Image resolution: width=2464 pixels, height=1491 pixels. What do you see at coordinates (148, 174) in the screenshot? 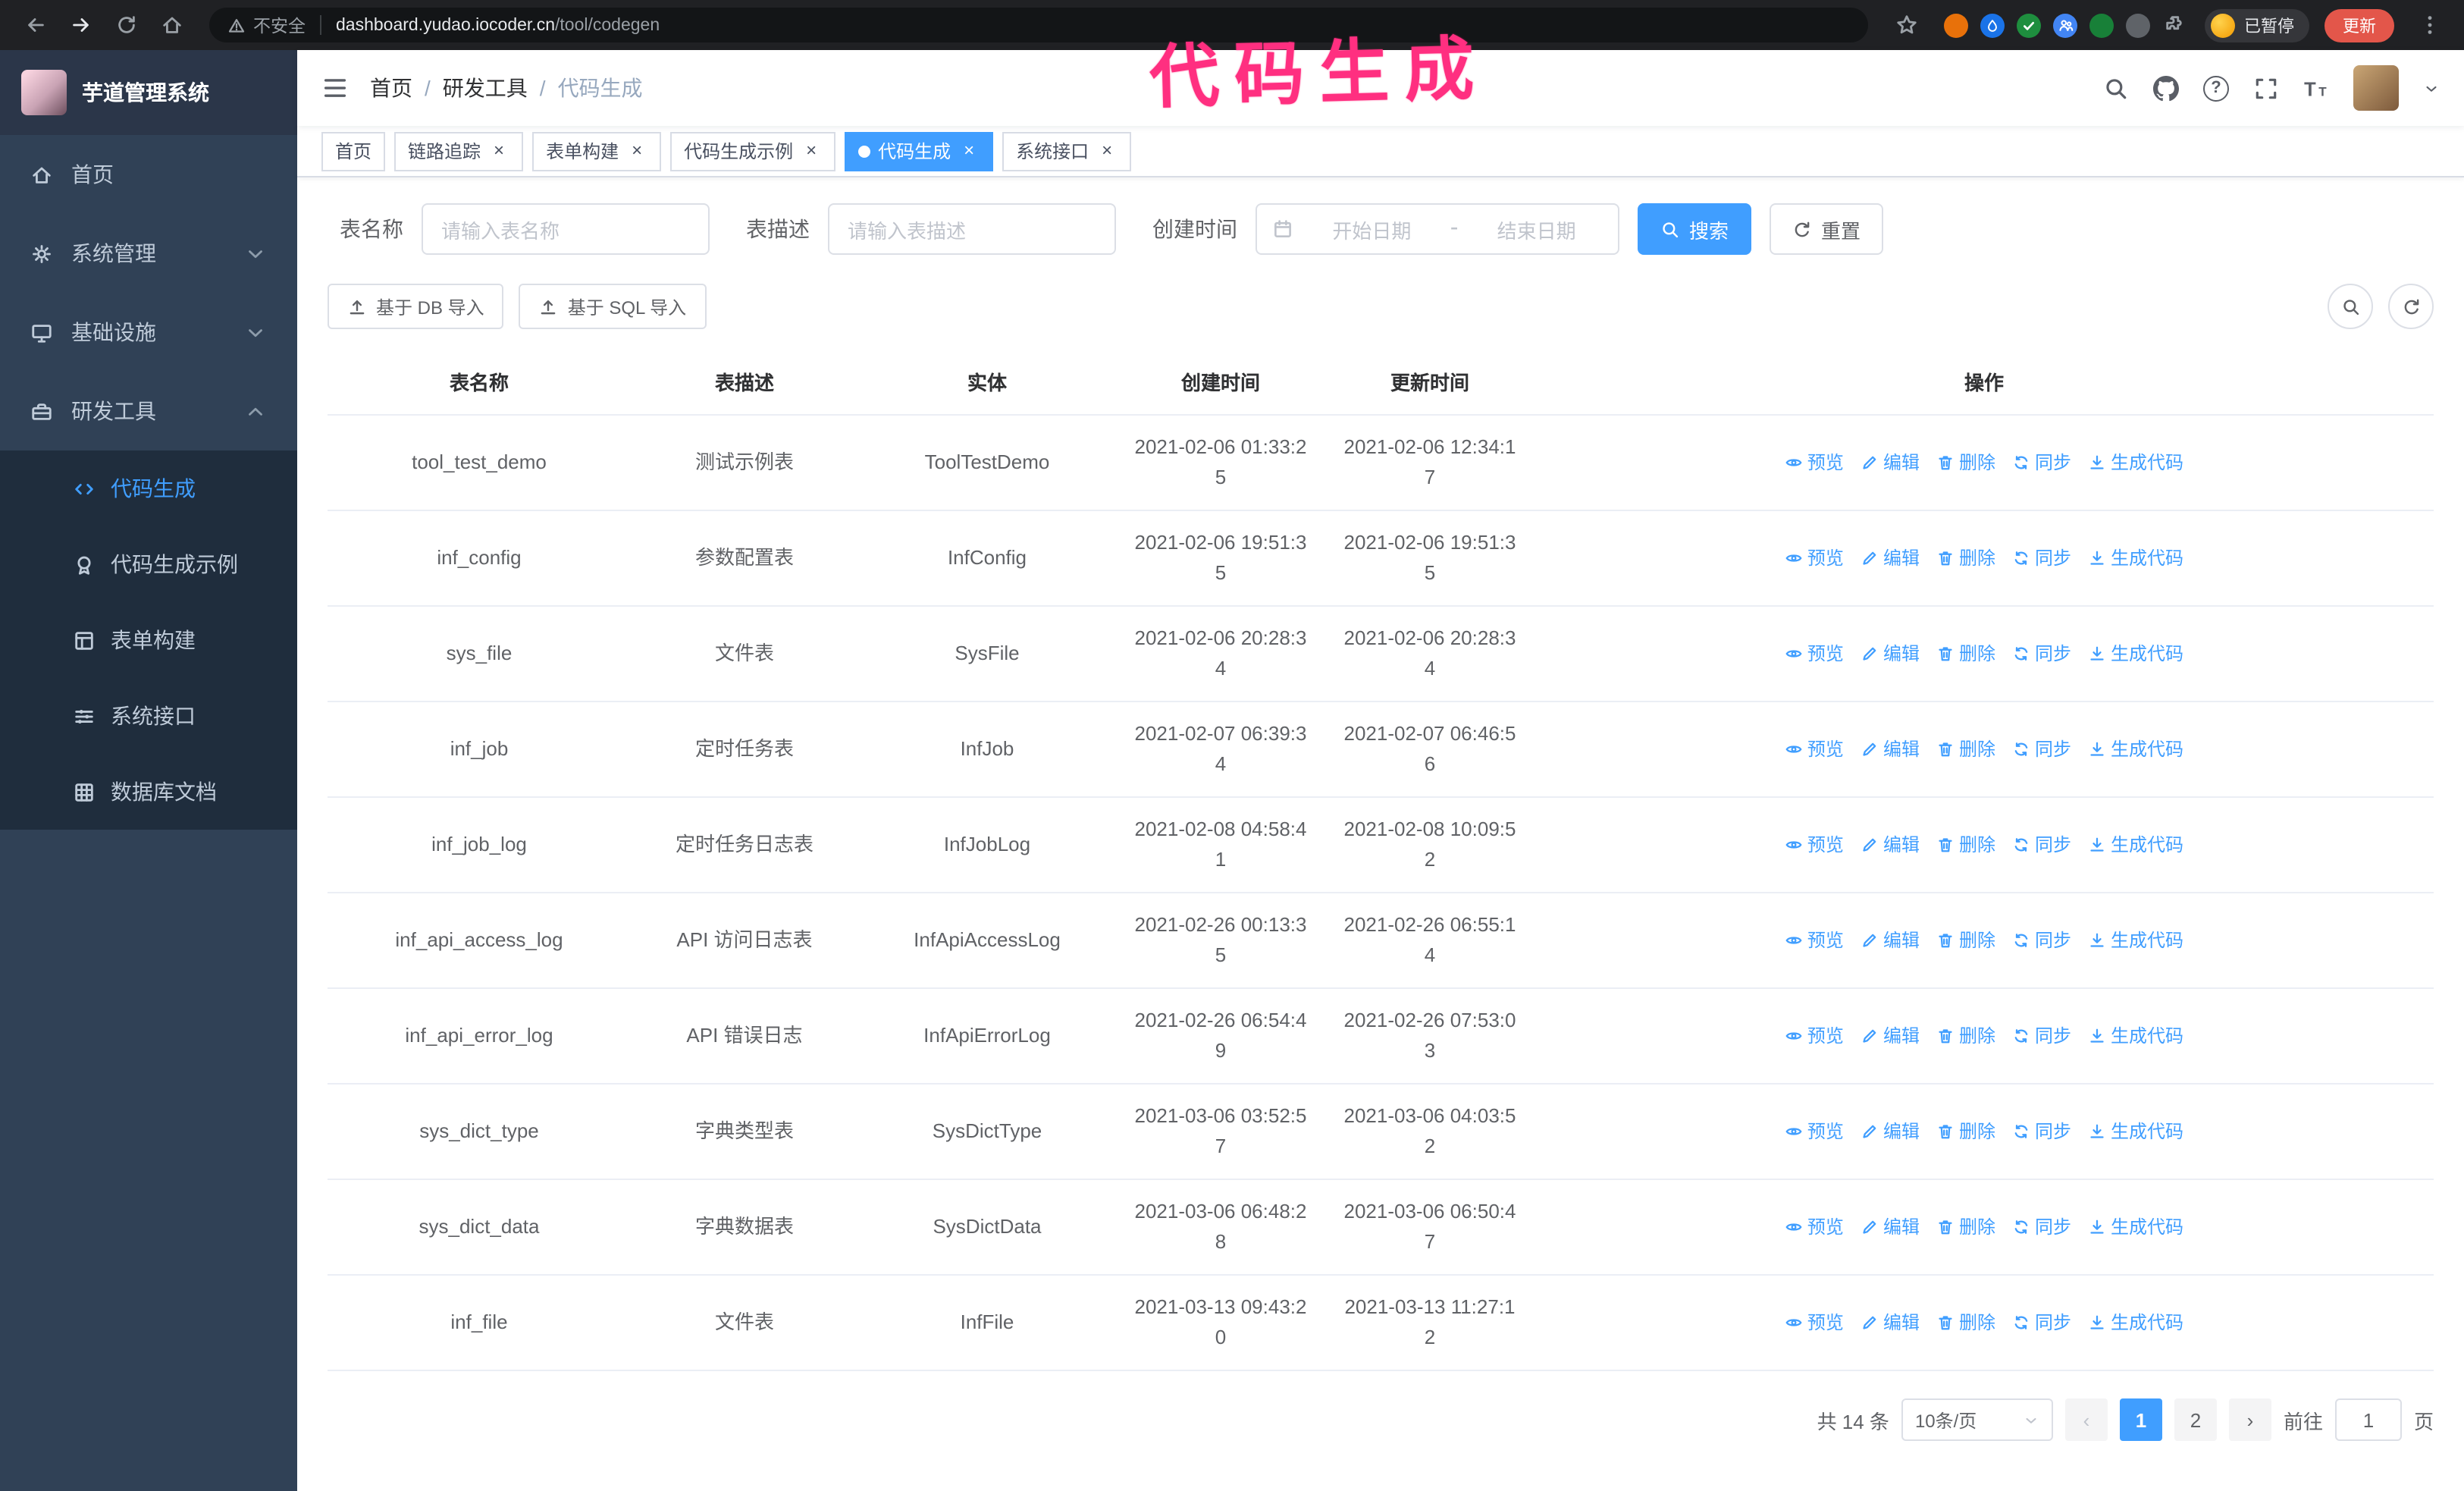
I see `sidebar-item-home: 首页` at bounding box center [148, 174].